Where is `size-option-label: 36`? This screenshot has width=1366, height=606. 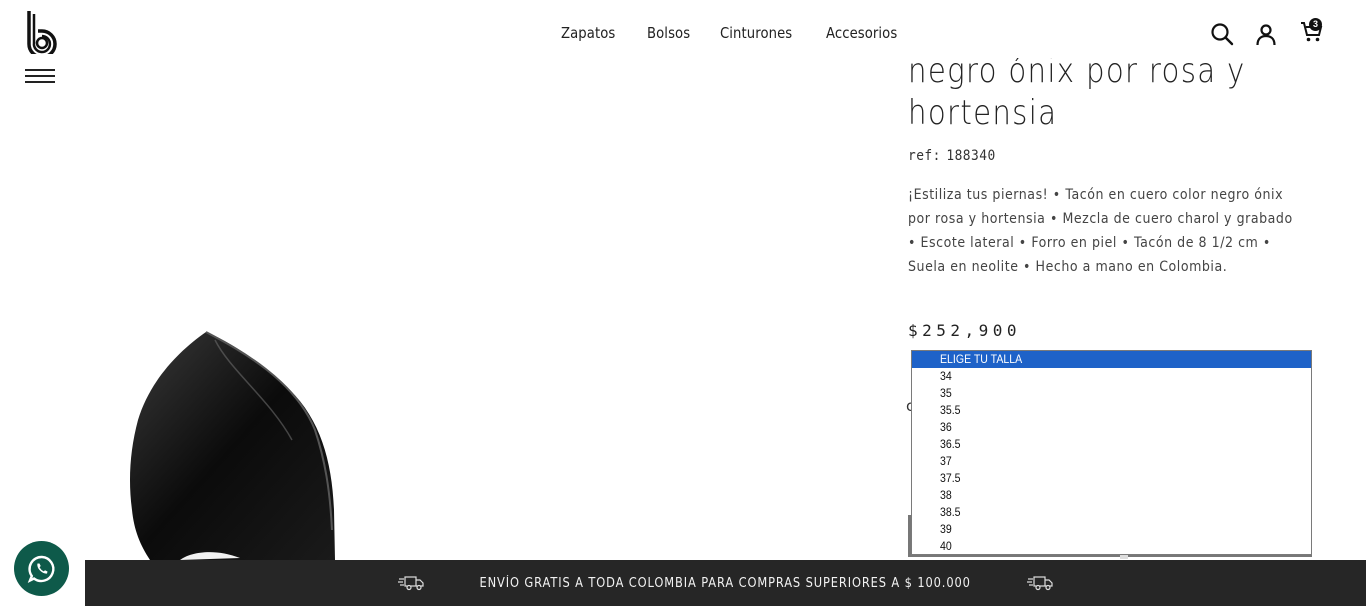 size-option-label: 36 is located at coordinates (946, 427).